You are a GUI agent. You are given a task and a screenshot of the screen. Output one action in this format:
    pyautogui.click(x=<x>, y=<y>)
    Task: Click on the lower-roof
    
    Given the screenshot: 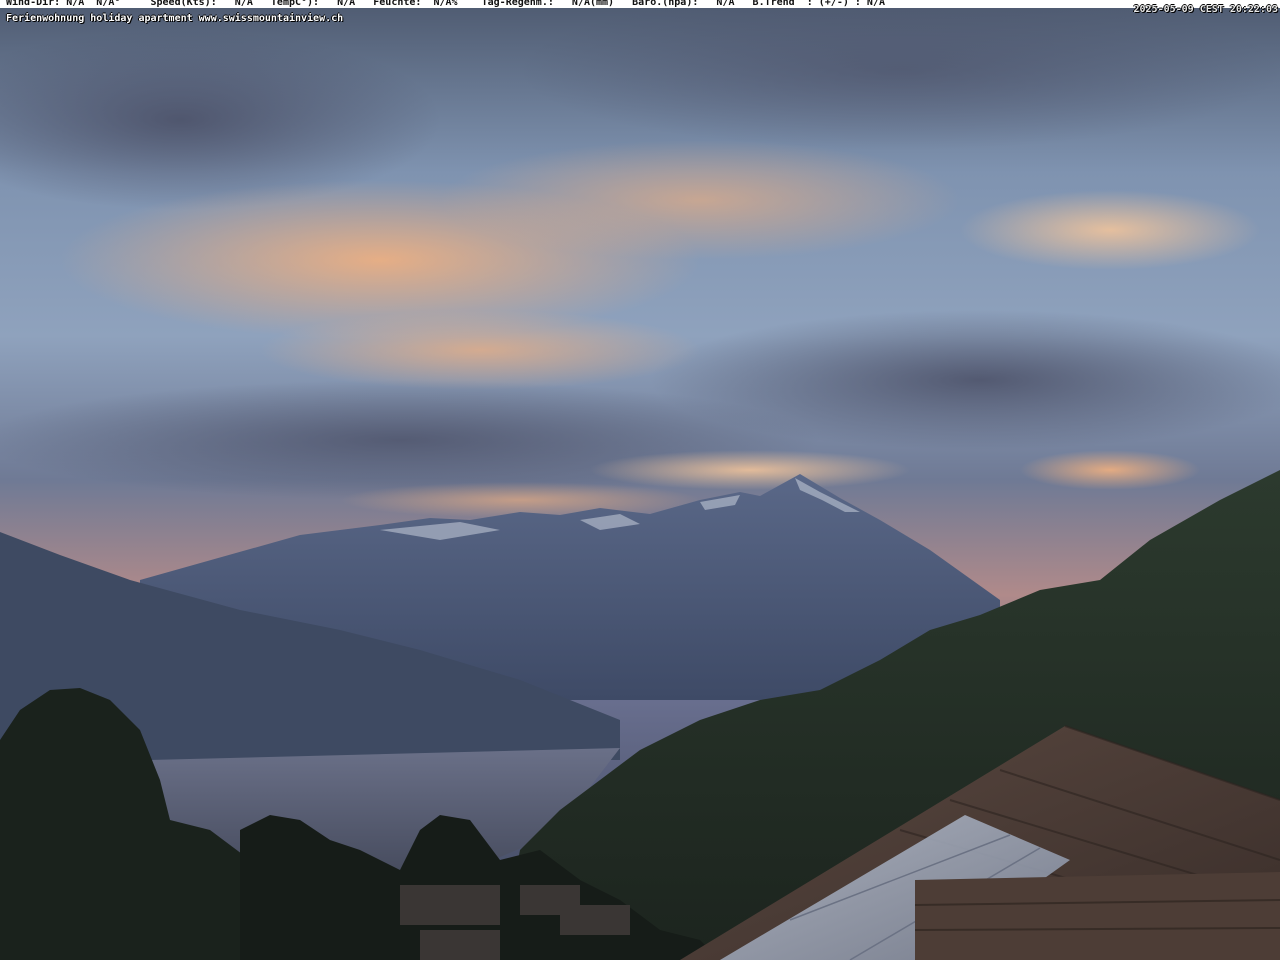 What is the action you would take?
    pyautogui.click(x=1097, y=916)
    